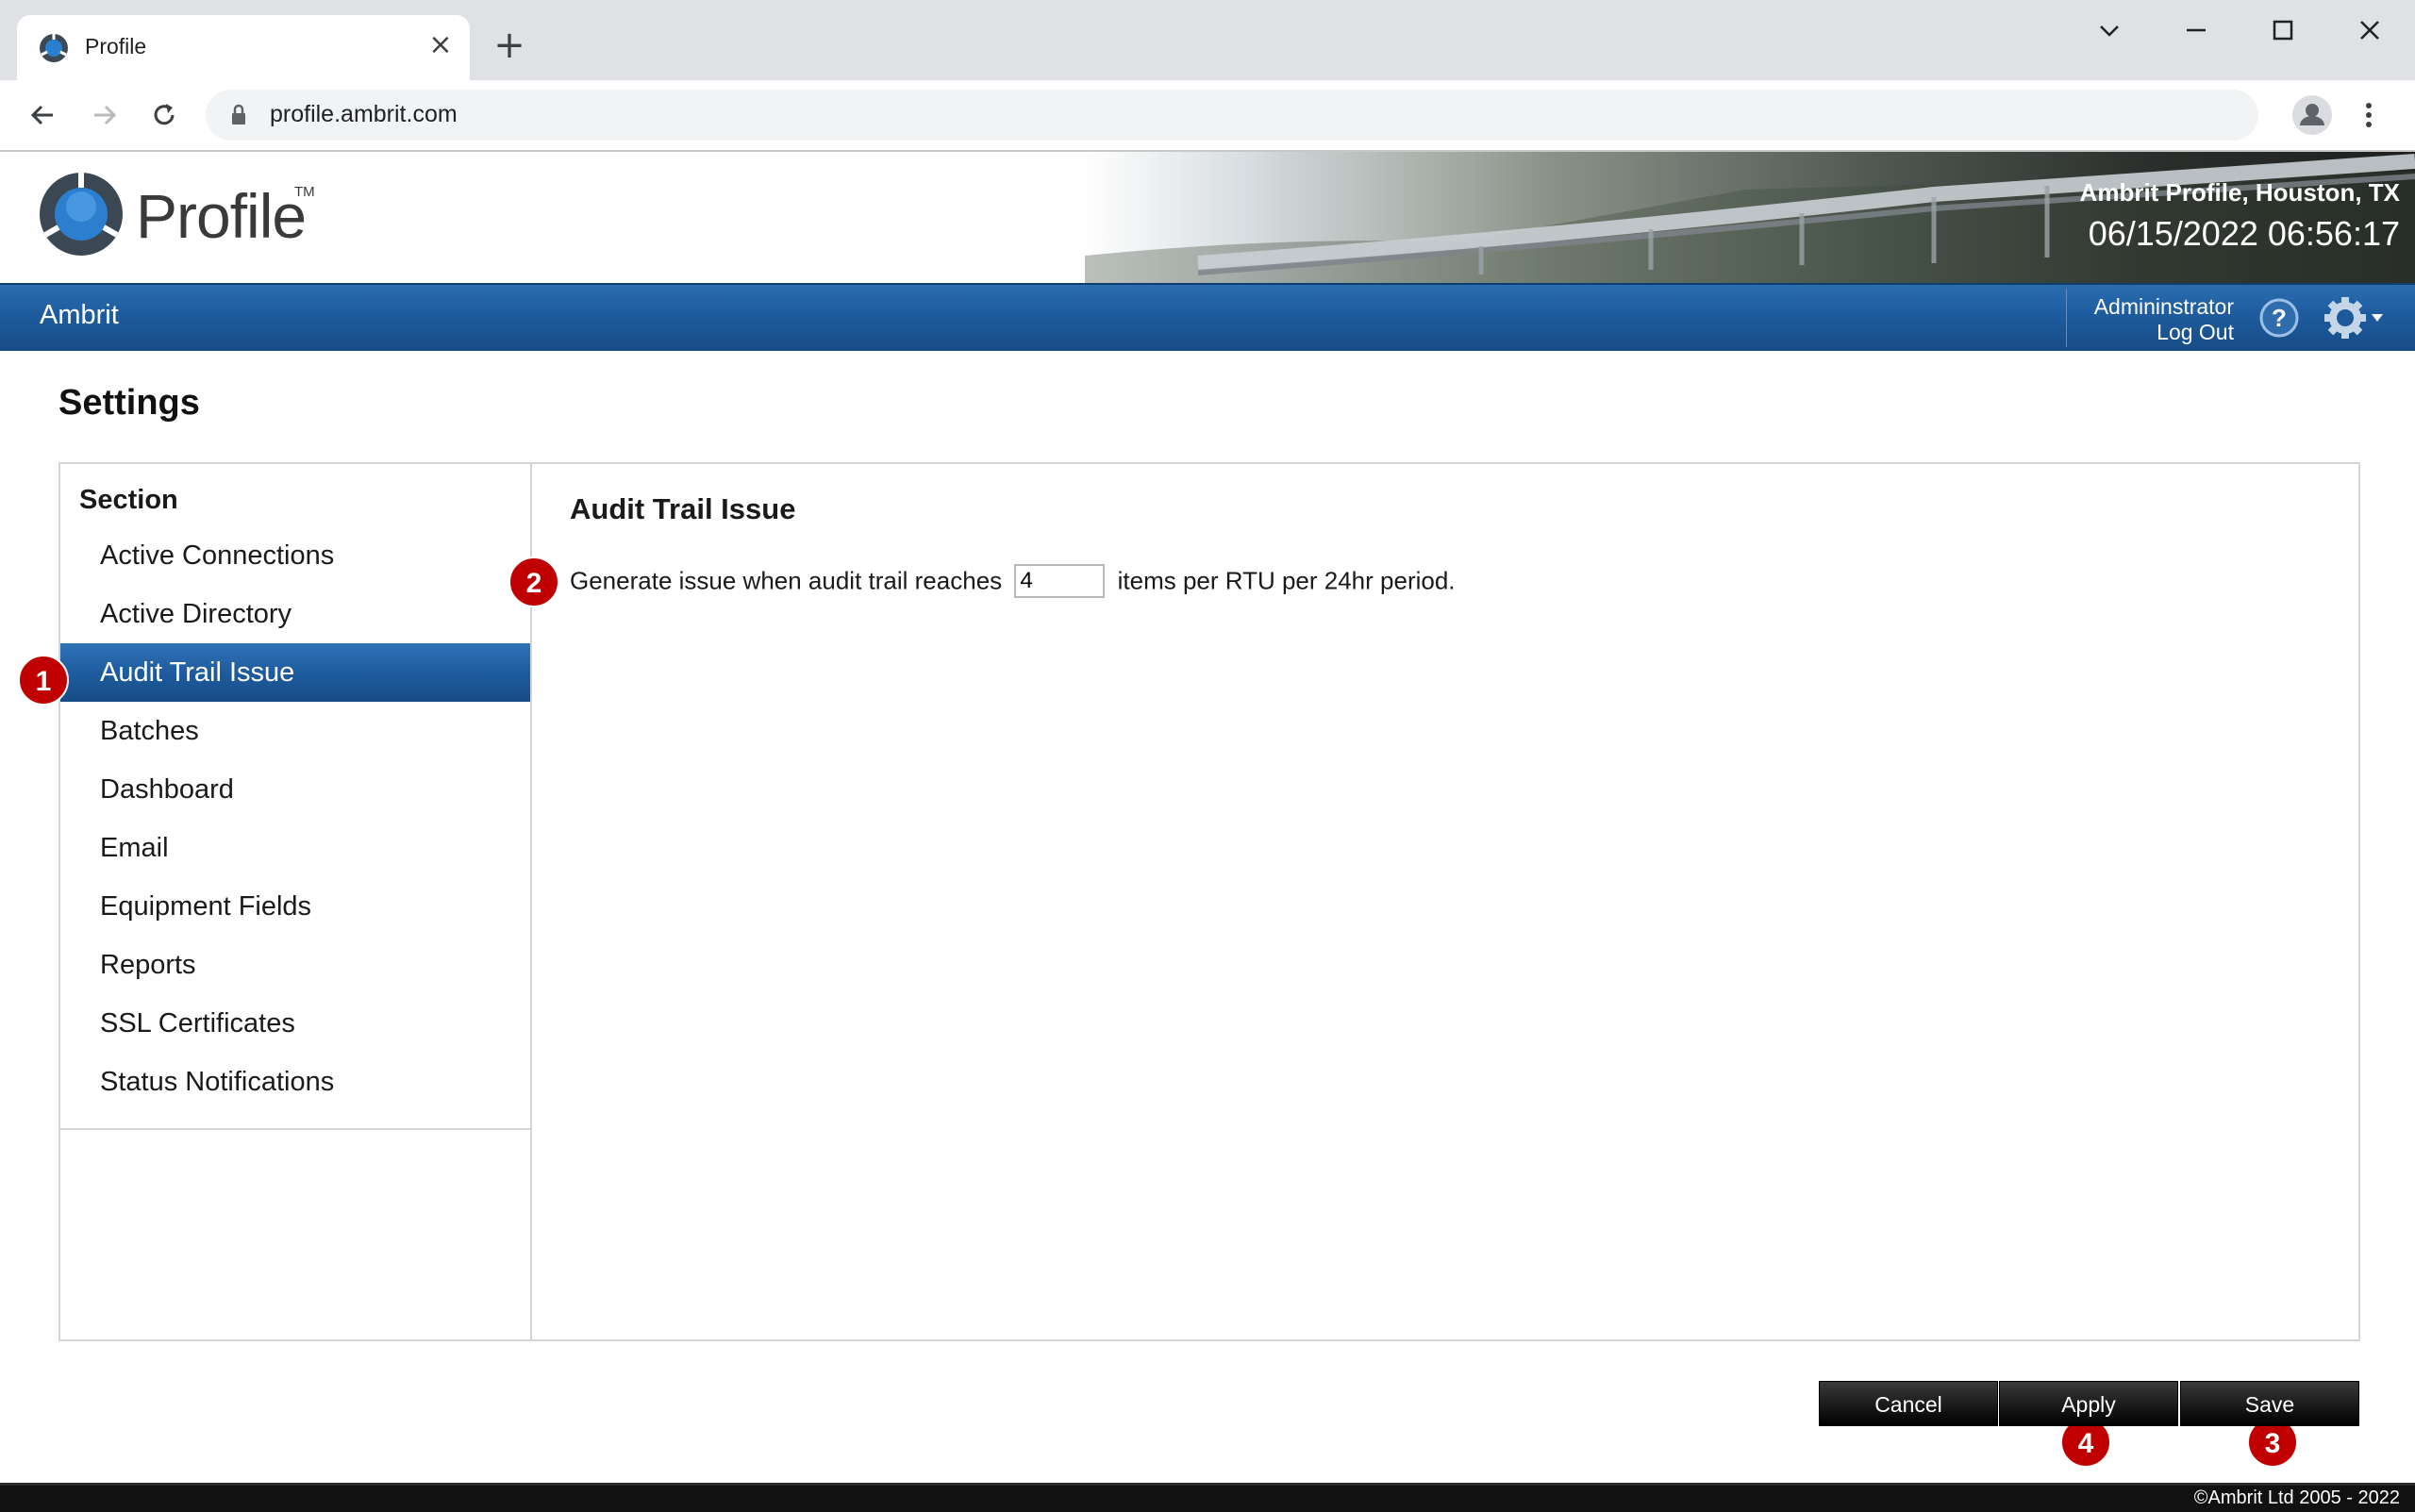 The width and height of the screenshot is (2415, 1512). What do you see at coordinates (116, 46) in the screenshot?
I see `tab-title: Profile` at bounding box center [116, 46].